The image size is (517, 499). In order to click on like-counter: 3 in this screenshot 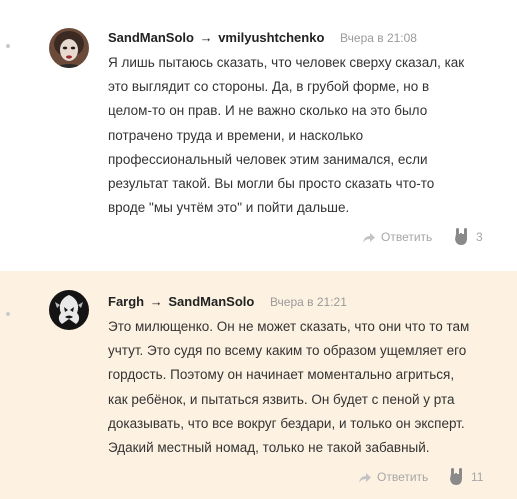, I will do `click(468, 236)`.